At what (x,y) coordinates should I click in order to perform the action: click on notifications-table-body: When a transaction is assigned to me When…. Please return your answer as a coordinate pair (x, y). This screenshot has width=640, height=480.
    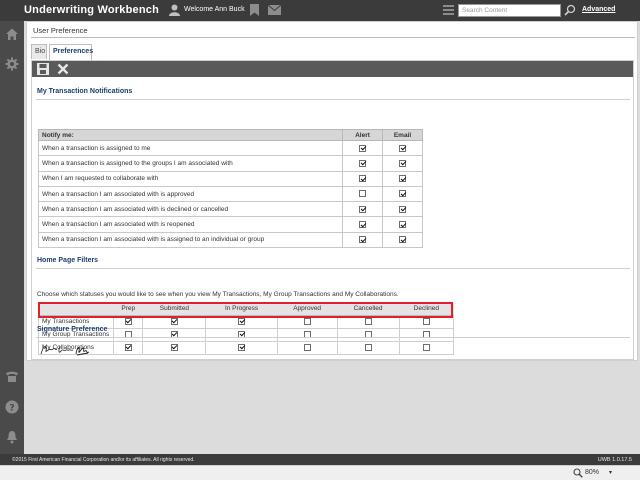
    Looking at the image, I should click on (230, 194).